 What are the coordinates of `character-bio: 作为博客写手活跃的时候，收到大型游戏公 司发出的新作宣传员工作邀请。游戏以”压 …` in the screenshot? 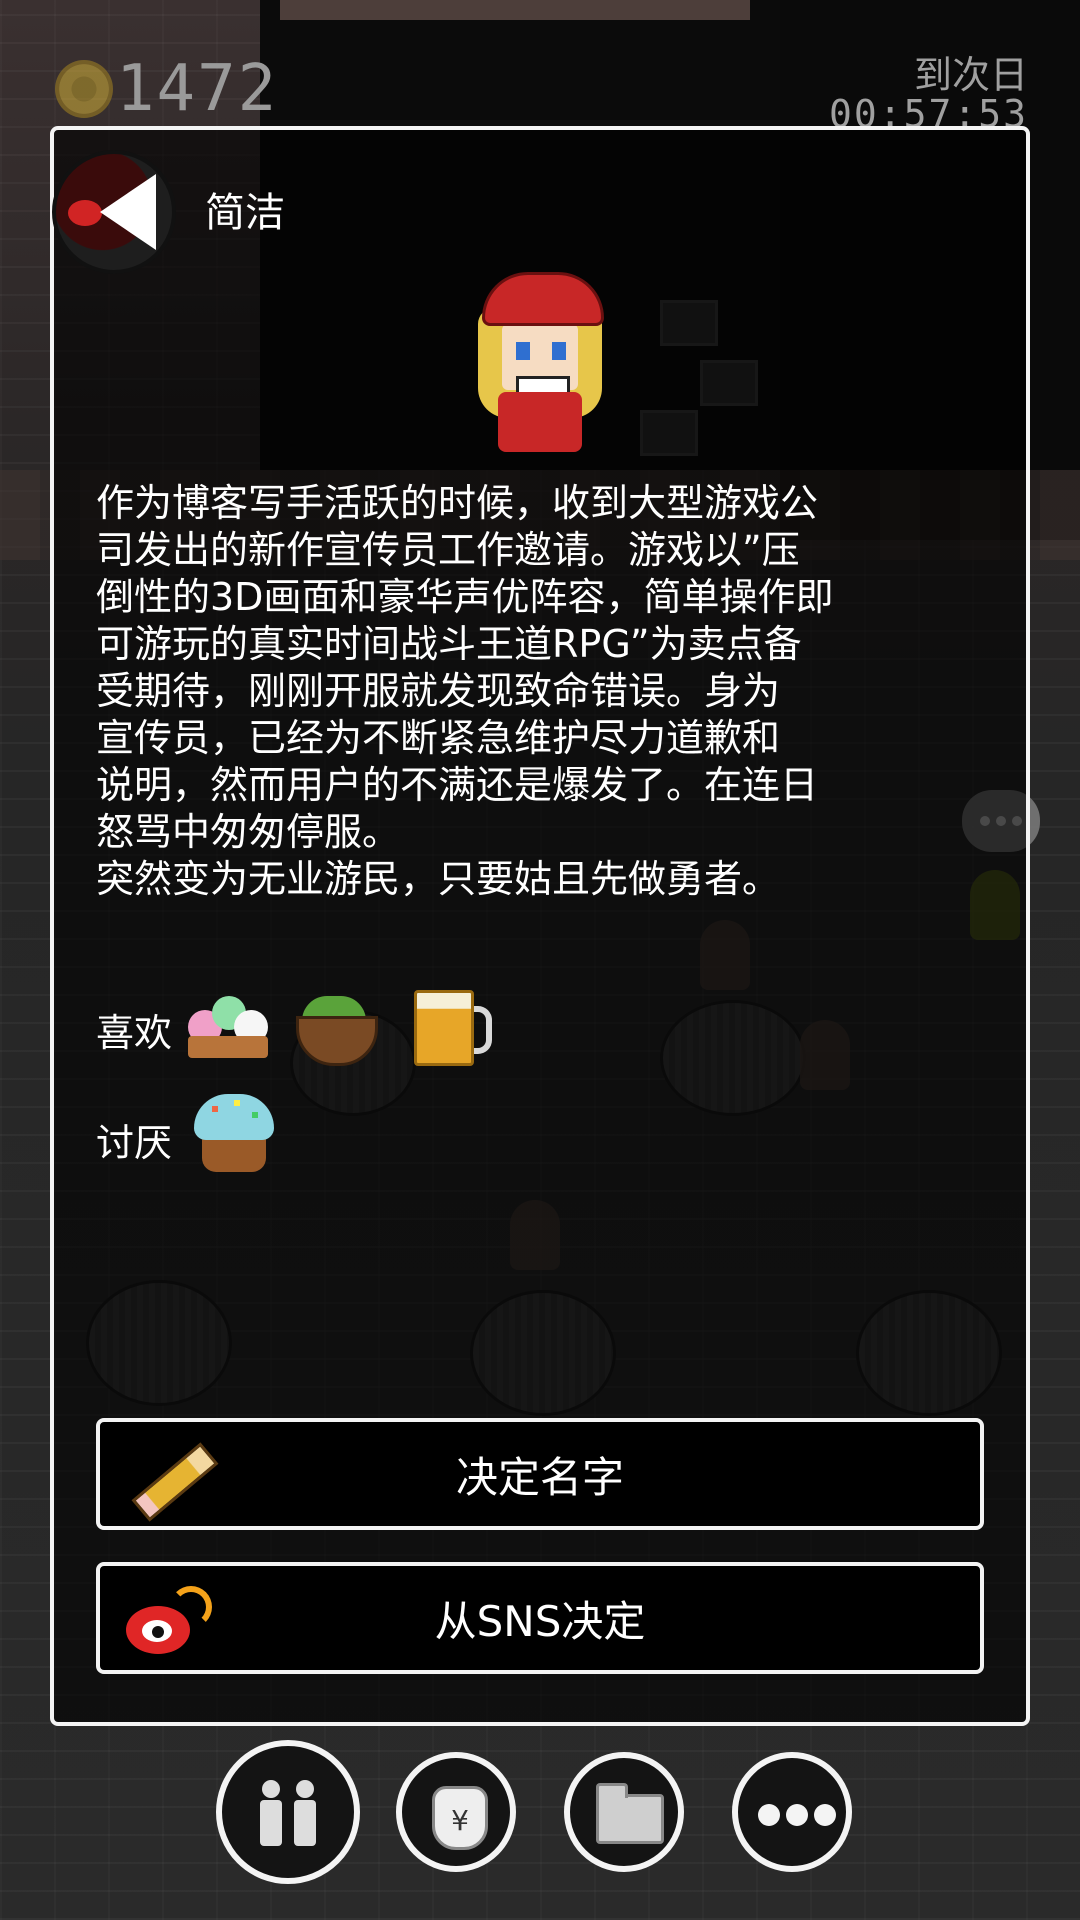 It's located at (465, 691).